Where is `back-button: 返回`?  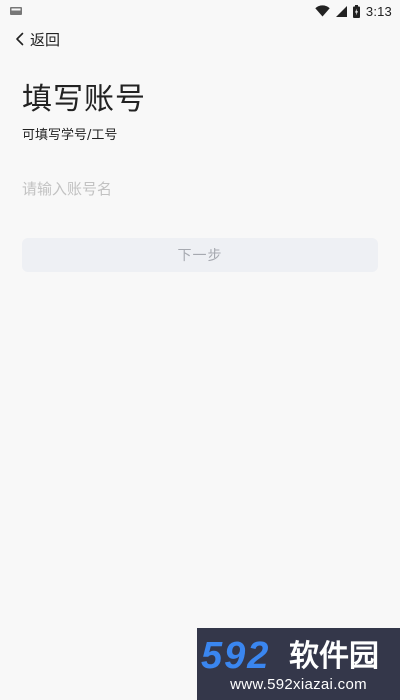 back-button: 返回 is located at coordinates (37, 39).